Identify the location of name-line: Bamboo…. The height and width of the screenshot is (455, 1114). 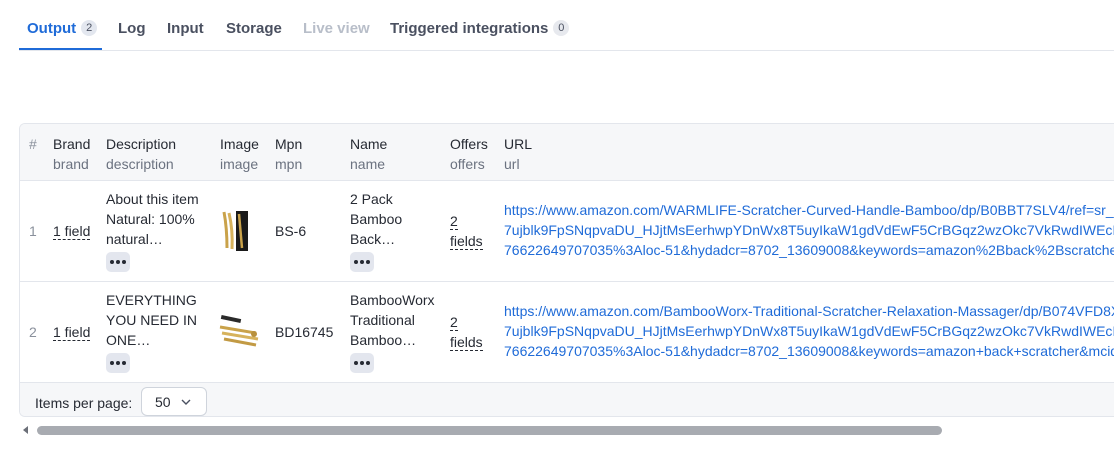
(383, 340).